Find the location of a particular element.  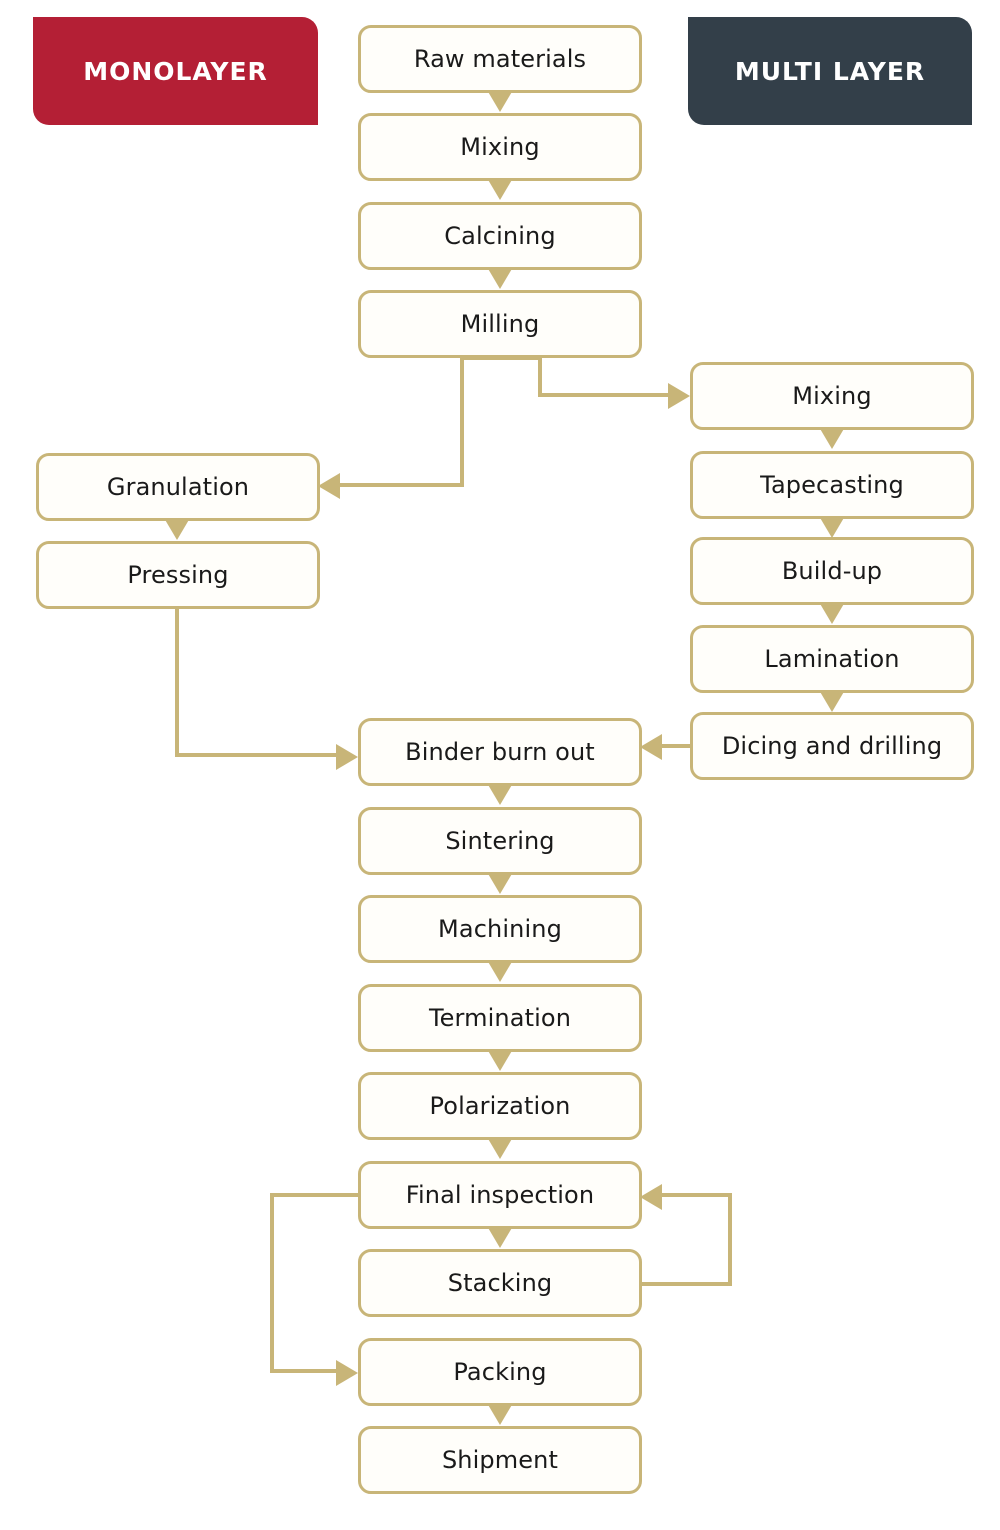

node-lamination: Lamination is located at coordinates (832, 659).